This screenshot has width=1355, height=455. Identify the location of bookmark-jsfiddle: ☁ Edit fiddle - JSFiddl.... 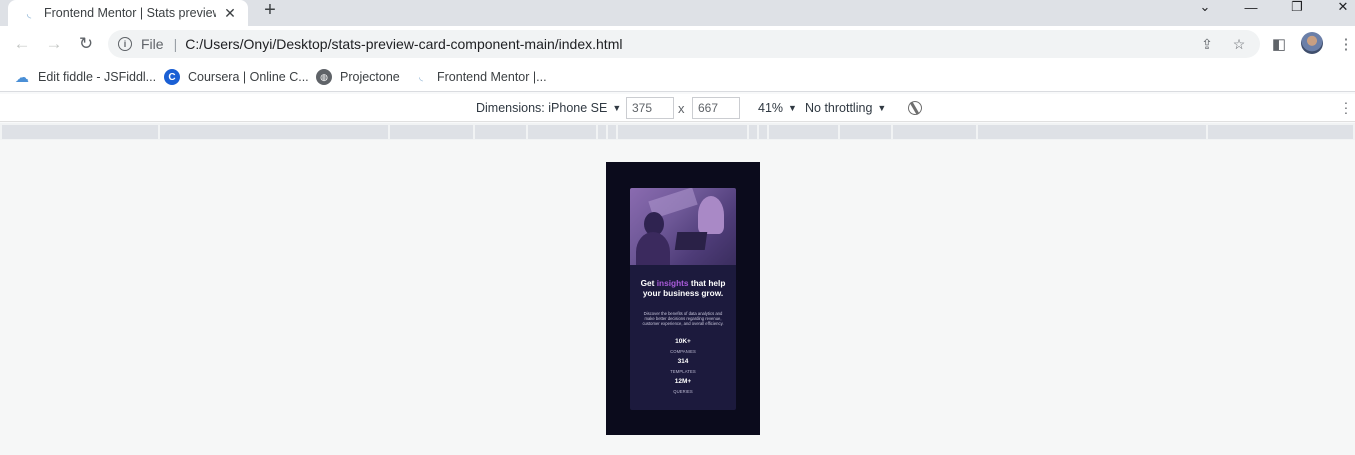
(85, 77).